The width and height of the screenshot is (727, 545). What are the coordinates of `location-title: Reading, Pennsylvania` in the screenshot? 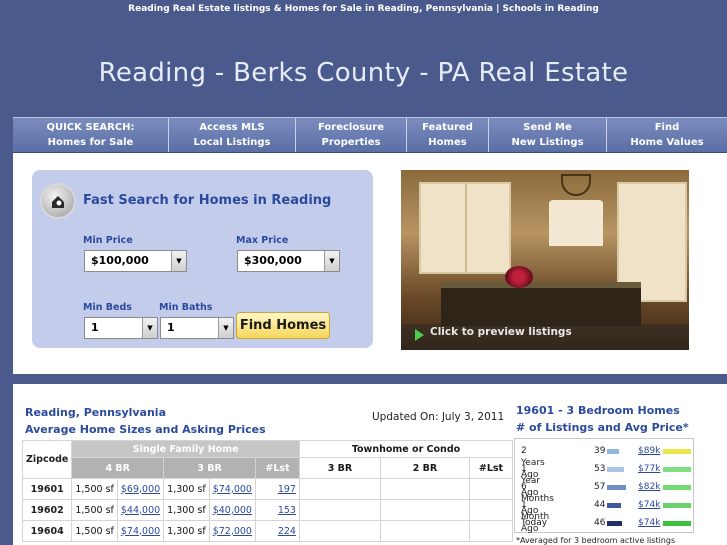 It's located at (96, 412).